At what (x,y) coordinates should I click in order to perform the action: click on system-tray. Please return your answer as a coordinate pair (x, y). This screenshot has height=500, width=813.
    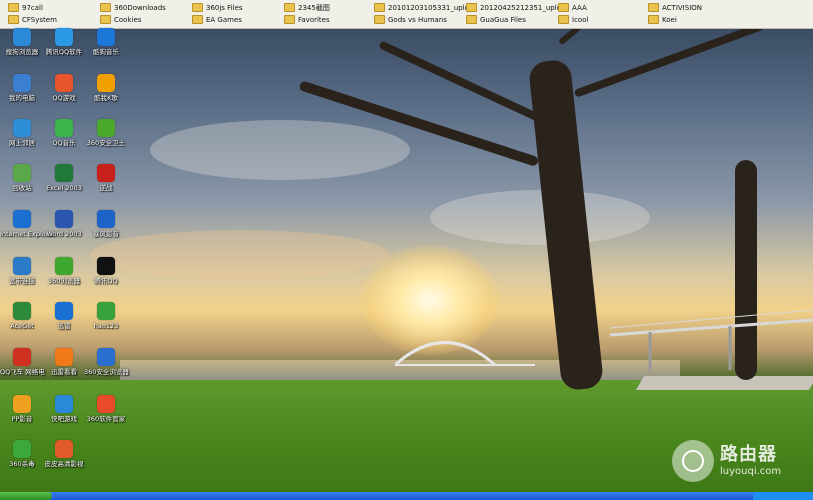
    Looking at the image, I should click on (783, 496).